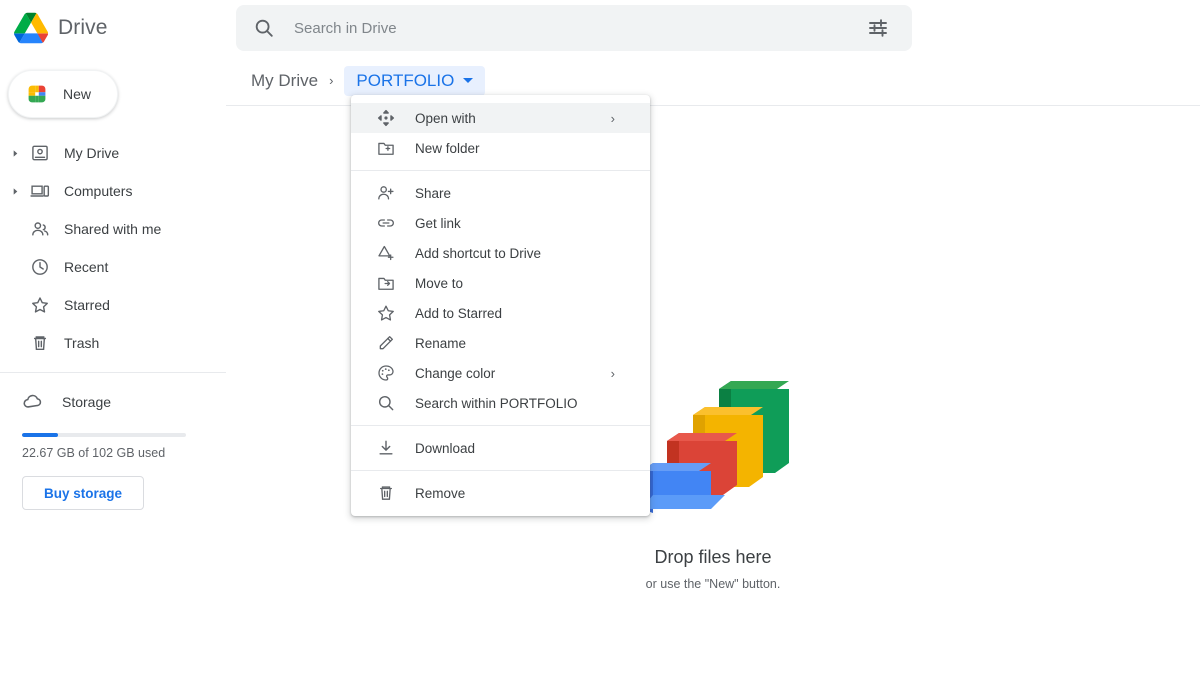 This screenshot has height=677, width=1200. I want to click on palette-icon, so click(386, 373).